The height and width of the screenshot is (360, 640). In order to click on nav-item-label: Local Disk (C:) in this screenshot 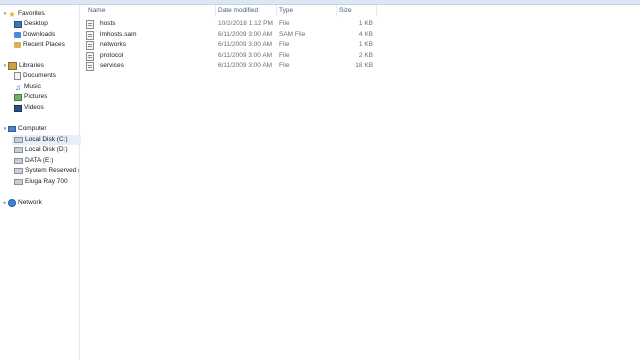, I will do `click(46, 139)`.